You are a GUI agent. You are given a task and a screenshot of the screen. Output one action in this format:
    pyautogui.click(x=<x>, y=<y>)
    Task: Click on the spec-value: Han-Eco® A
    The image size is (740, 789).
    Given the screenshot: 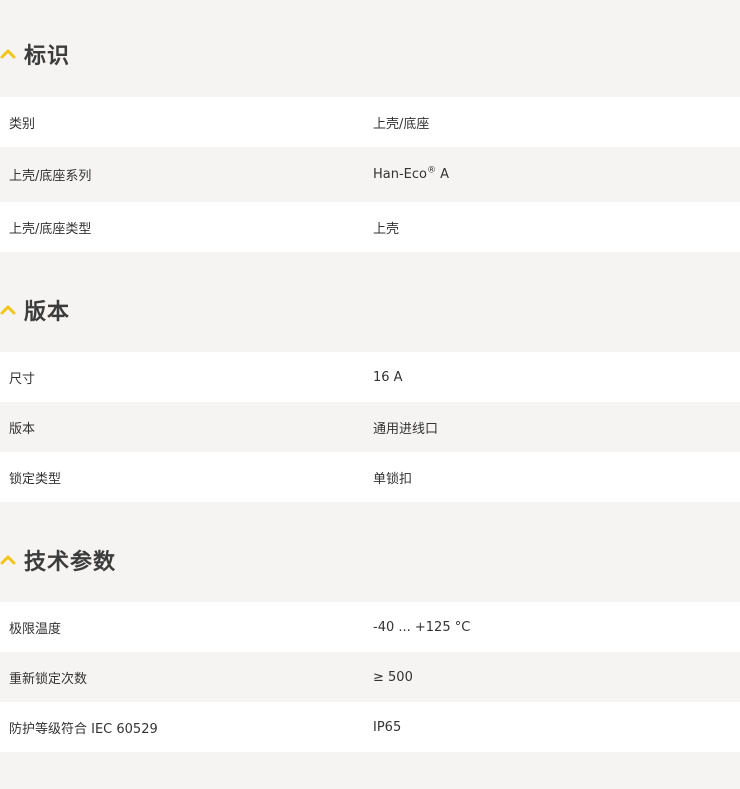 What is the action you would take?
    pyautogui.click(x=556, y=173)
    